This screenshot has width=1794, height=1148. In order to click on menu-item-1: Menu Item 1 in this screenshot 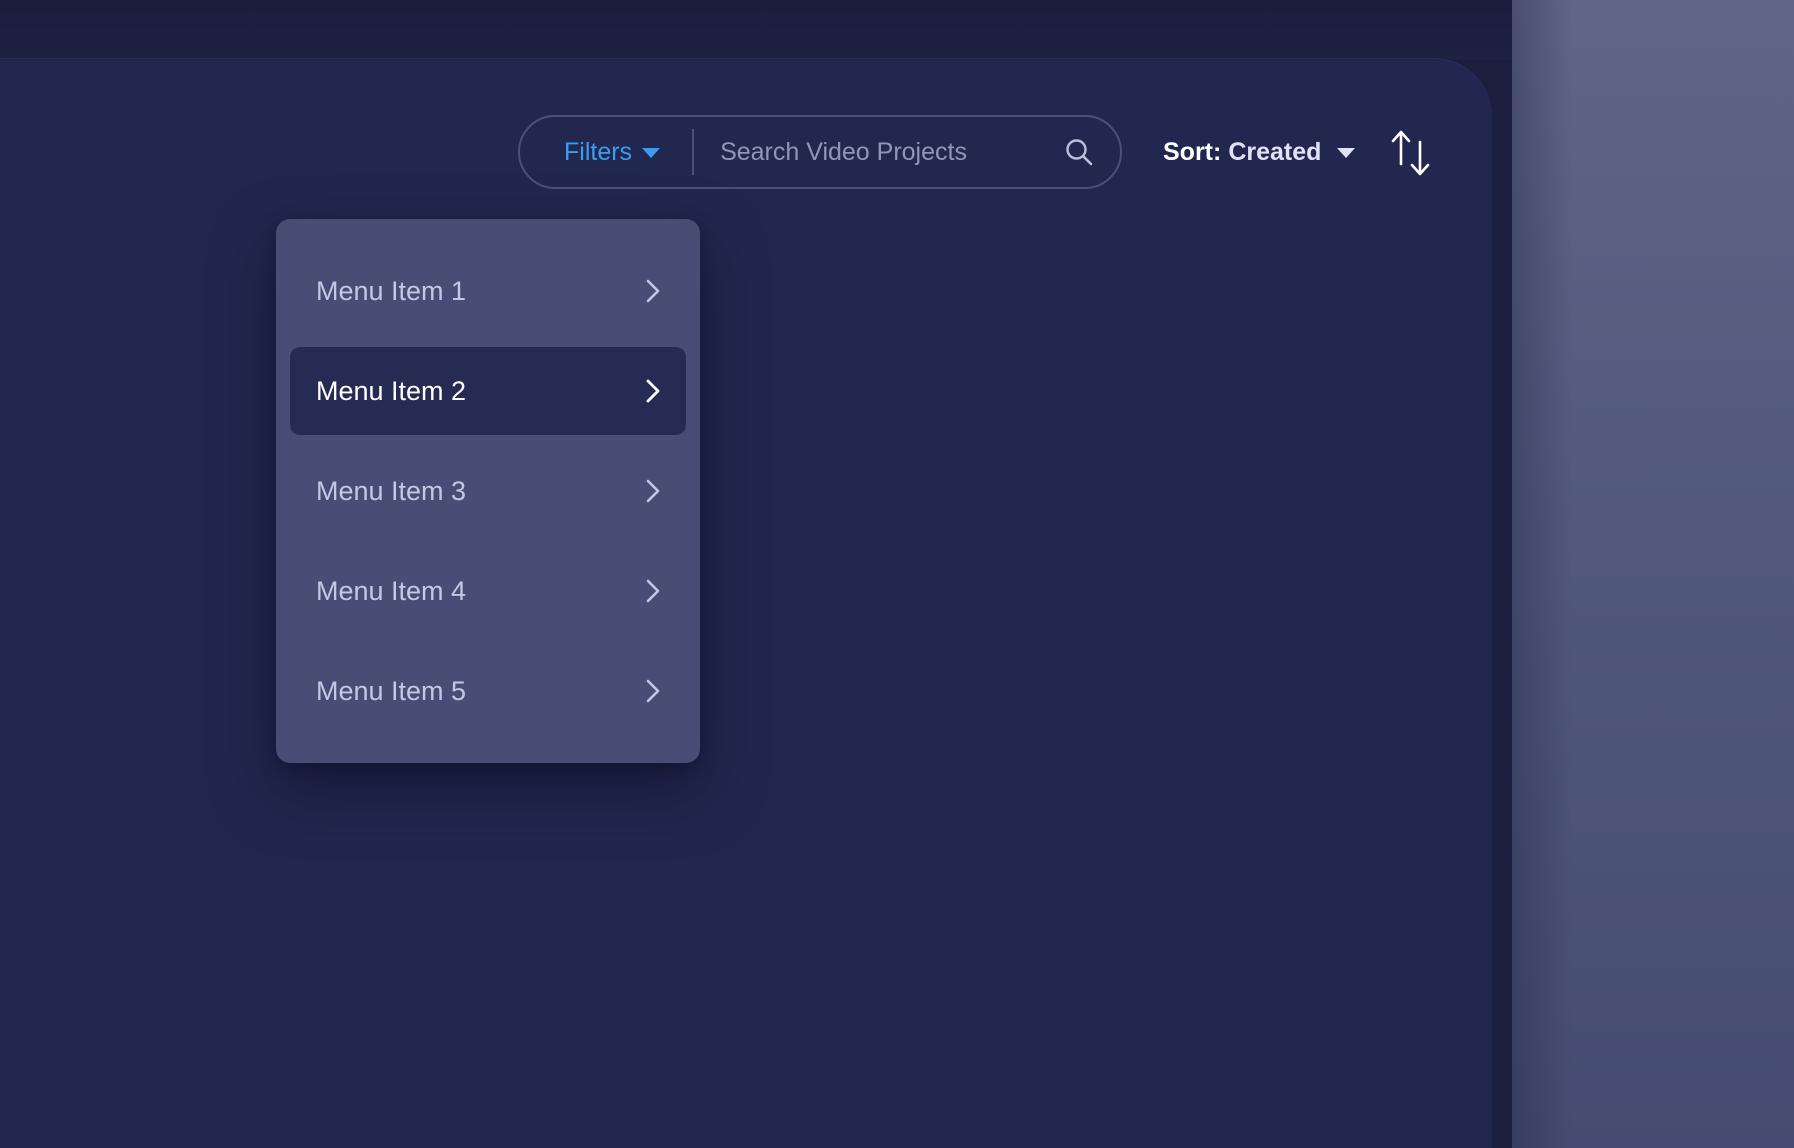, I will do `click(488, 291)`.